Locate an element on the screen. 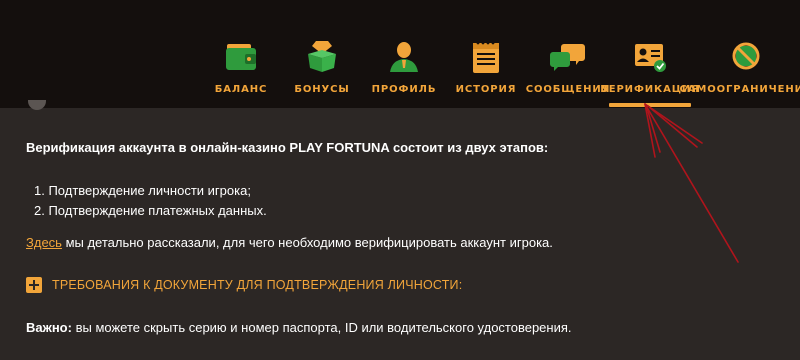  nav-label-self-limits: САМООГРАНИЧЕНИЯ is located at coordinates (739, 89).